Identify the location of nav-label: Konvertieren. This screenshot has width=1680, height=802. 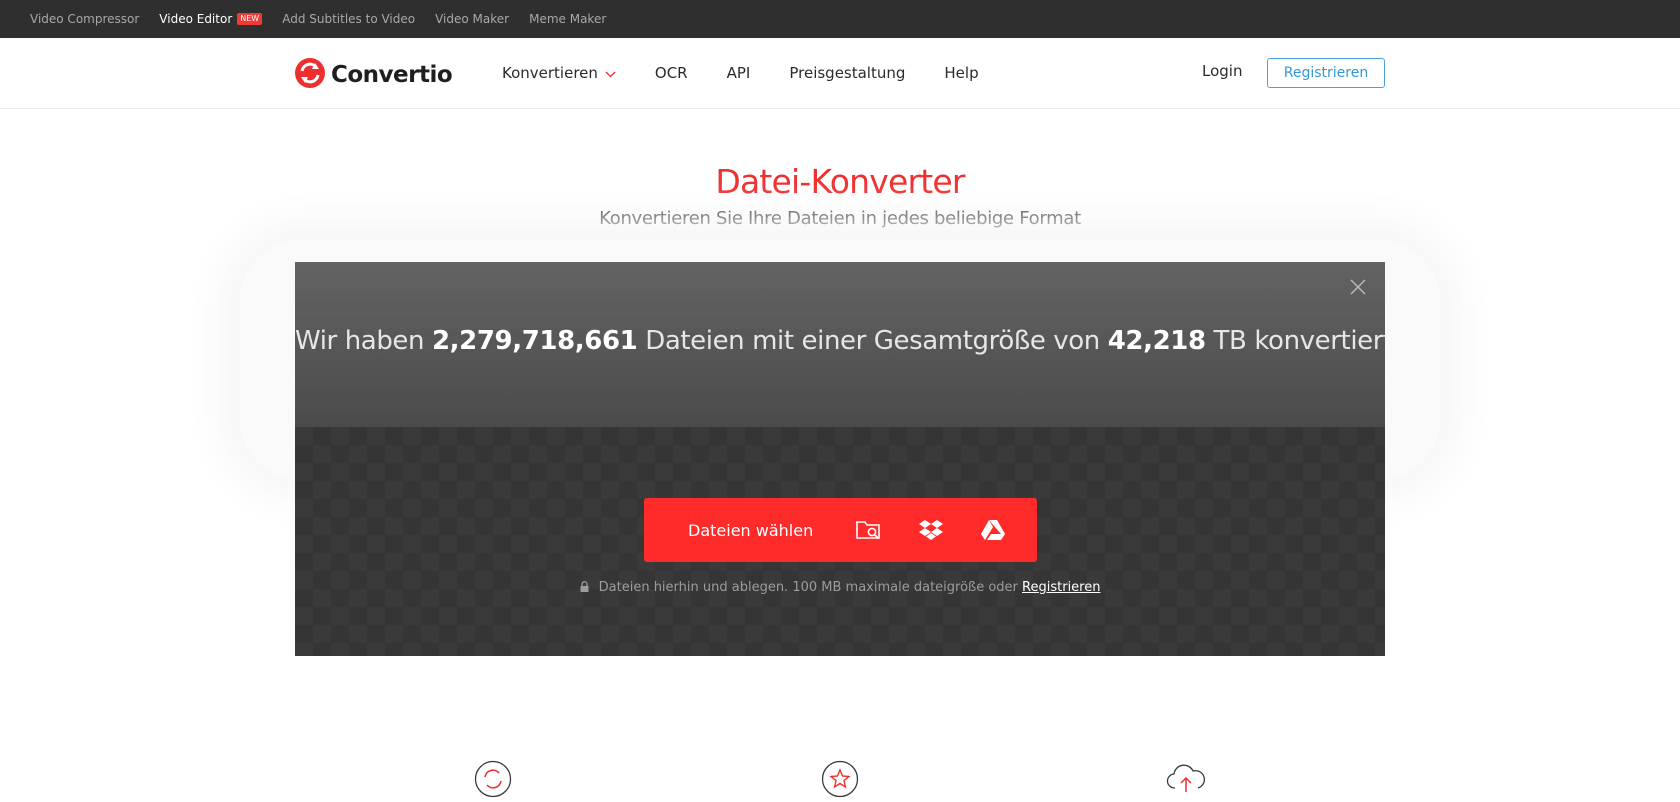
(550, 73).